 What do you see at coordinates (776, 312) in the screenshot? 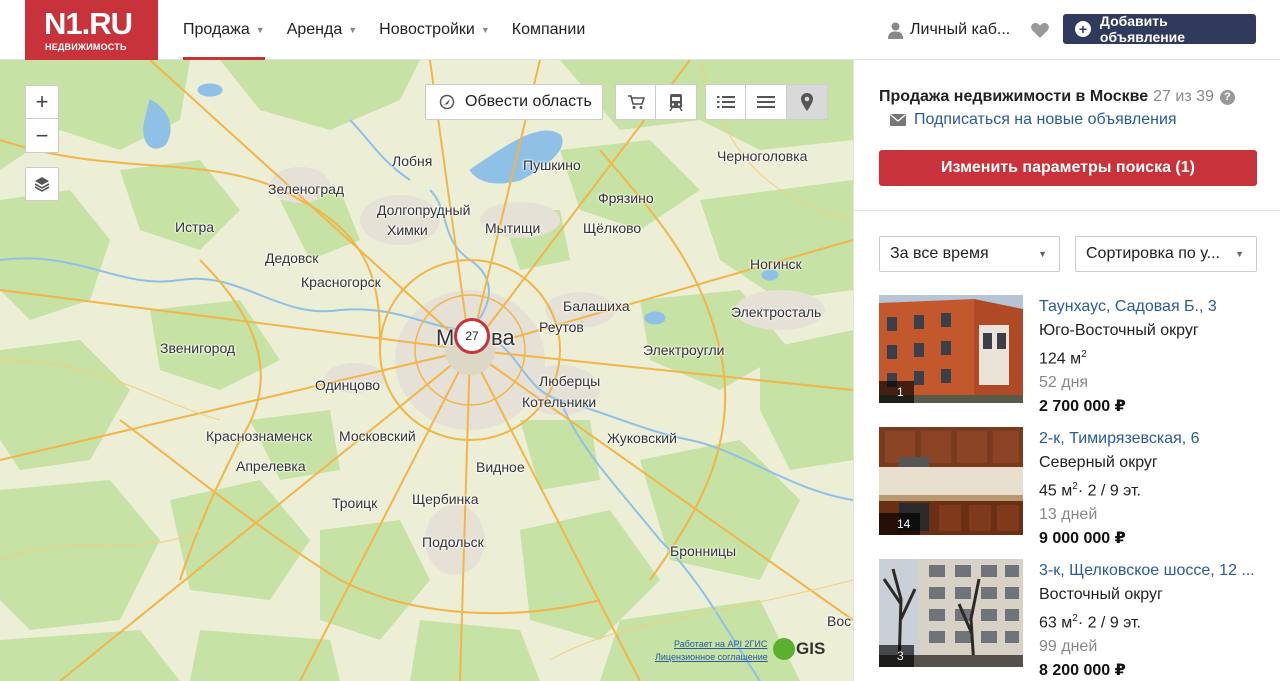
I see `map-city-label: Электросталь` at bounding box center [776, 312].